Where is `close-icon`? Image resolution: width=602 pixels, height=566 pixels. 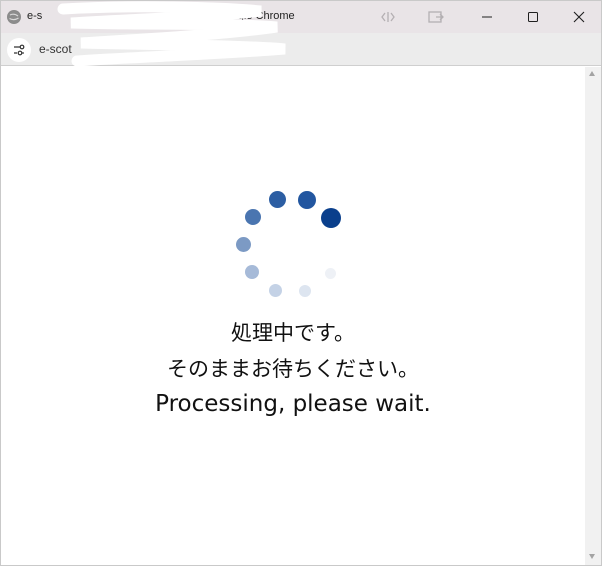
close-icon is located at coordinates (579, 17).